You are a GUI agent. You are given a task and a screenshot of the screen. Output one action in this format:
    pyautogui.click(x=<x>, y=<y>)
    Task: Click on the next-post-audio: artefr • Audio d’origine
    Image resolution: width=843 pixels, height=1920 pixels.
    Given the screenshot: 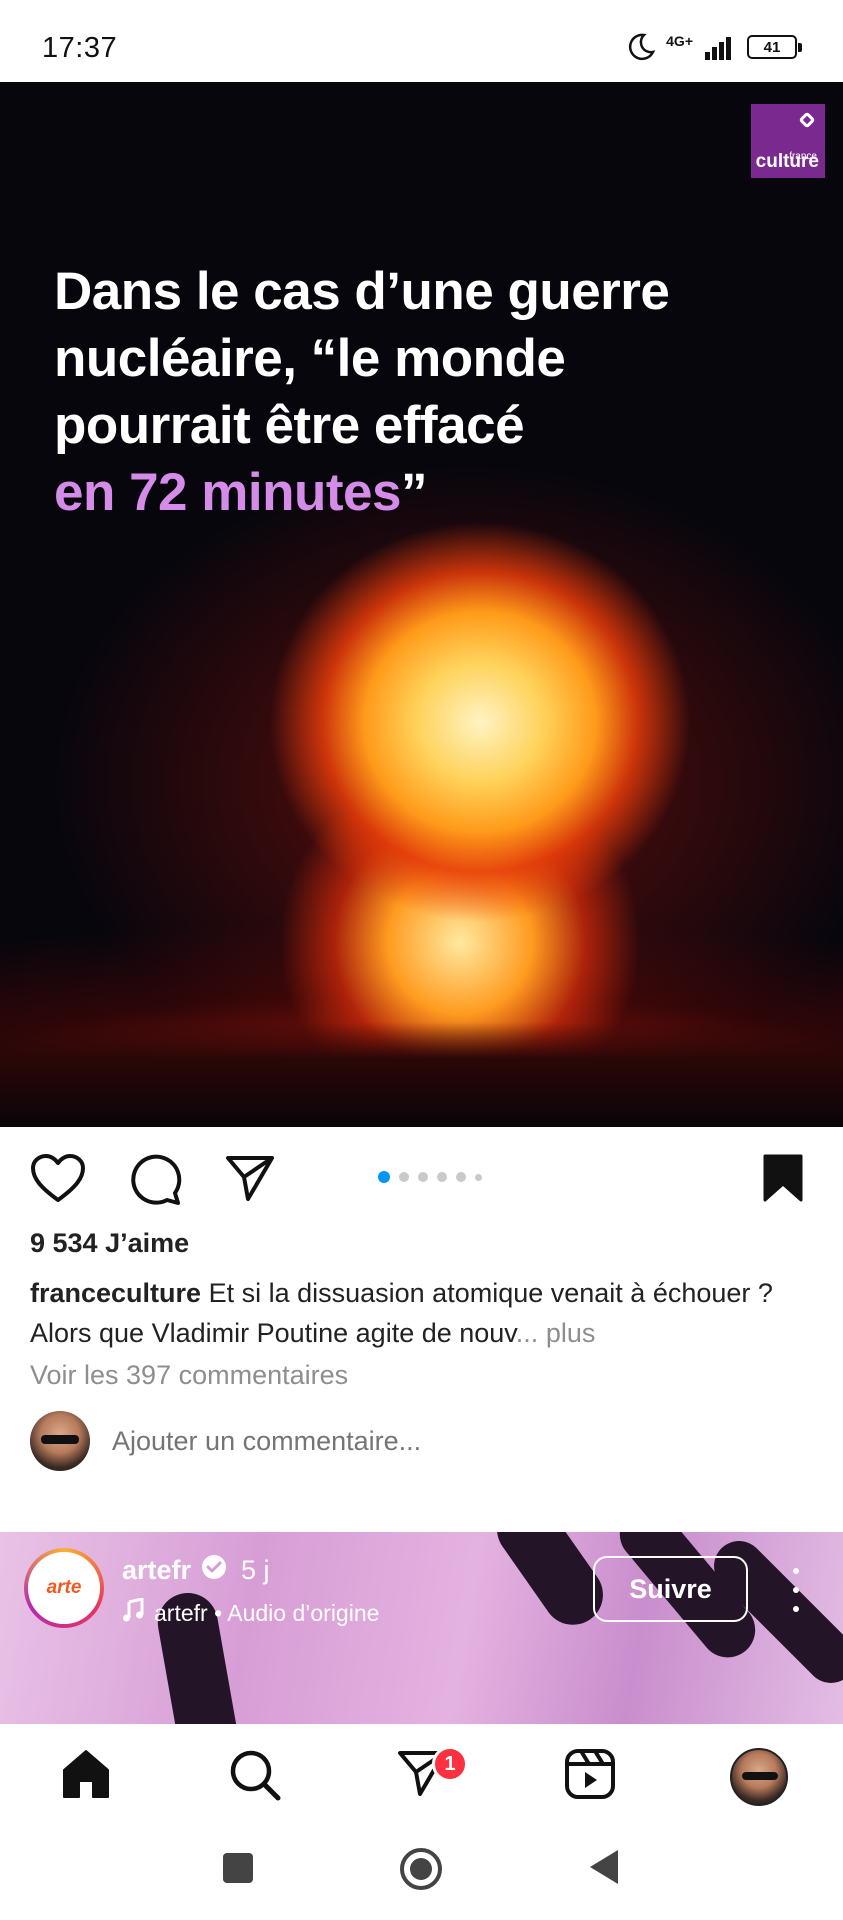 What is the action you would take?
    pyautogui.click(x=251, y=1612)
    